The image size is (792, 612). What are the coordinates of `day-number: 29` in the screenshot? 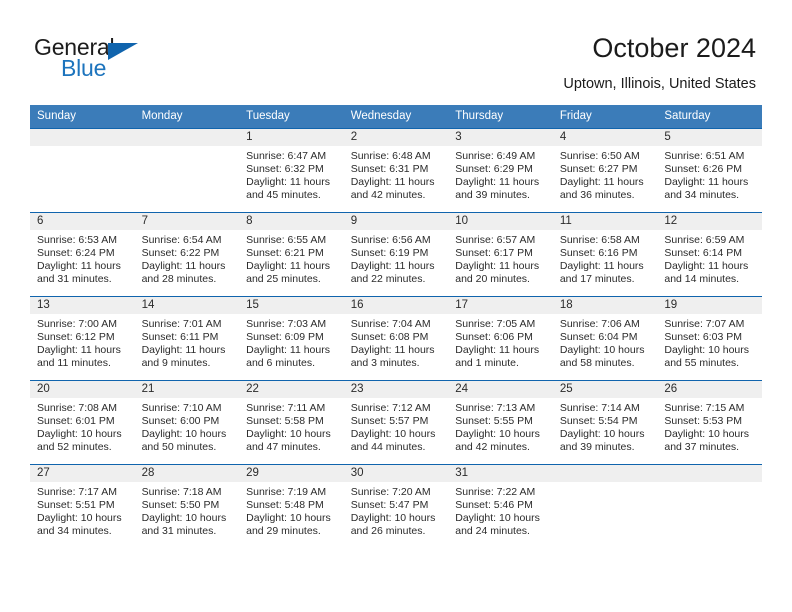 It's located at (291, 473).